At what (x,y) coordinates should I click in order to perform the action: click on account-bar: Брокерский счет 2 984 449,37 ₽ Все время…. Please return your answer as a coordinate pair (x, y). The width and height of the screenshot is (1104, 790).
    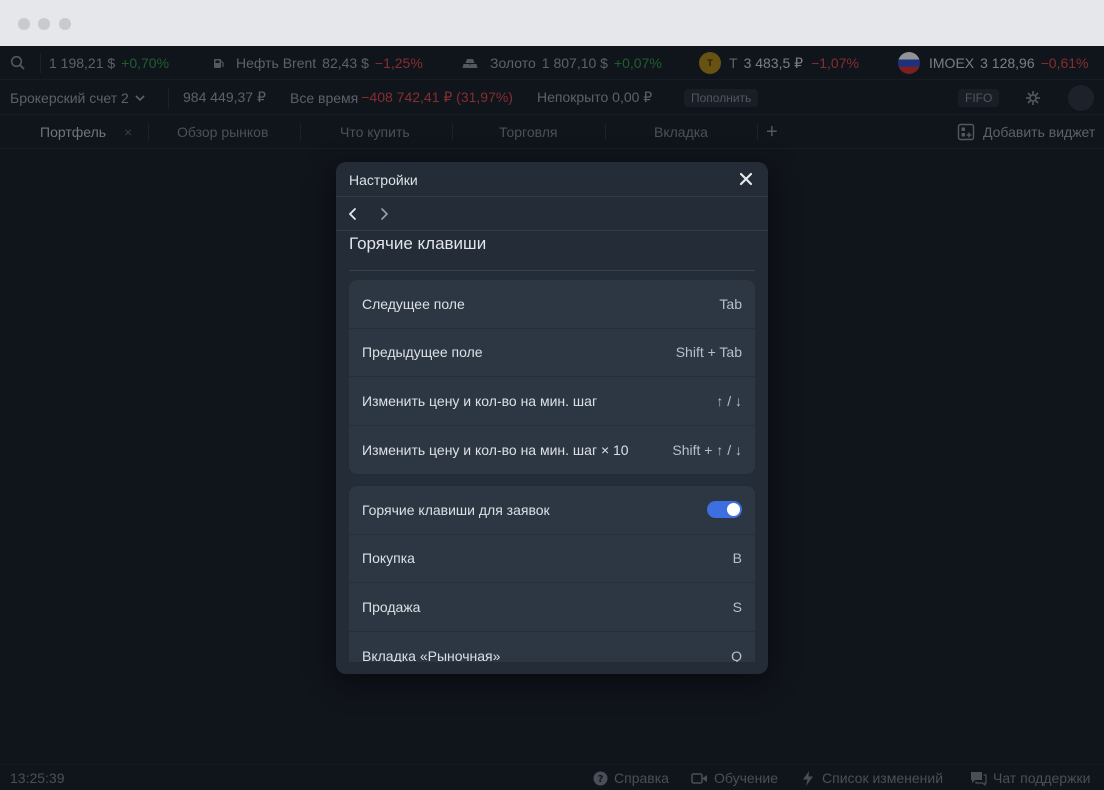
    Looking at the image, I should click on (552, 97).